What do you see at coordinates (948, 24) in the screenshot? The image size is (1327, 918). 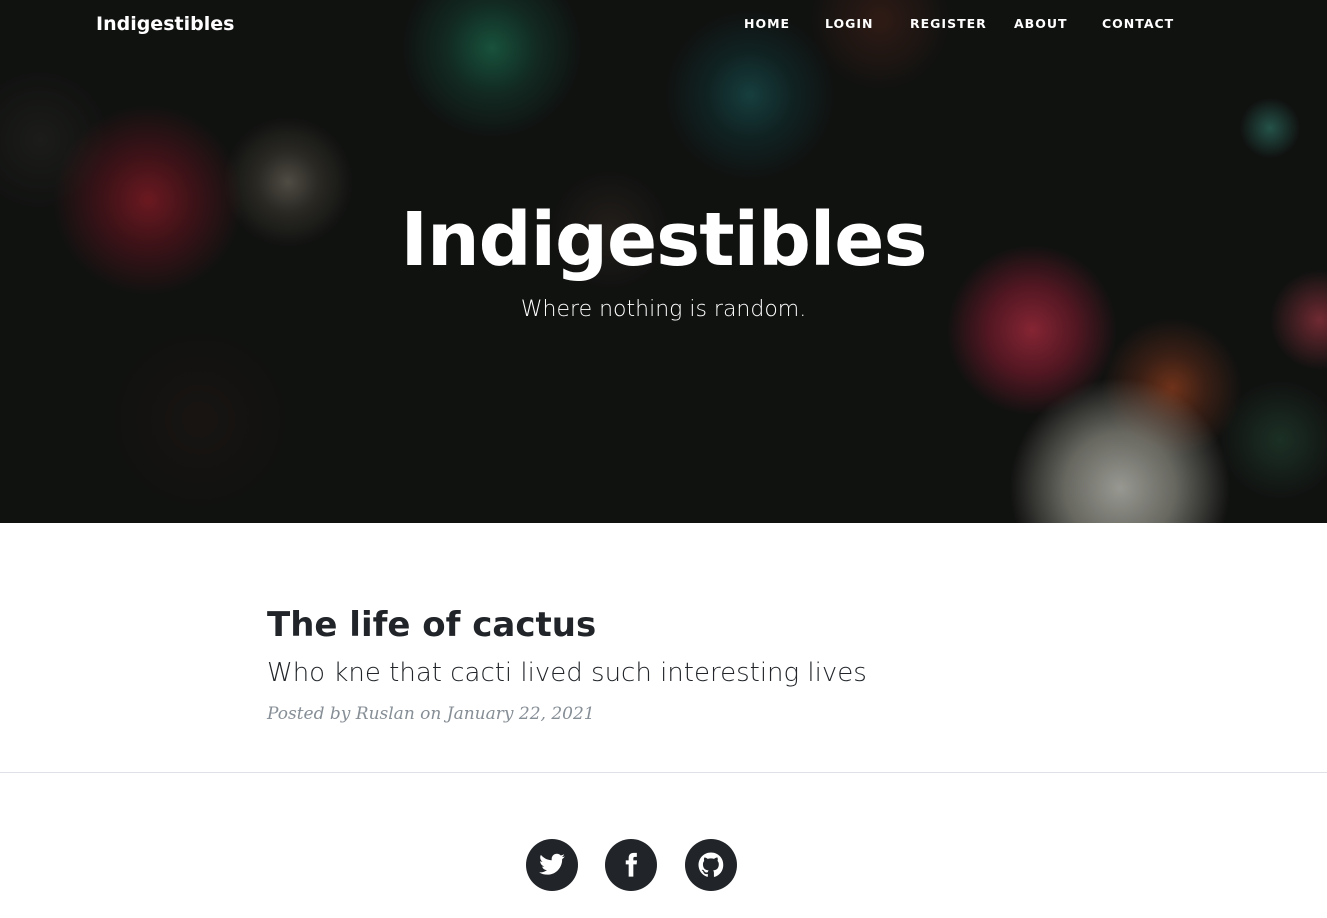 I see `nav-link-register: REGISTER` at bounding box center [948, 24].